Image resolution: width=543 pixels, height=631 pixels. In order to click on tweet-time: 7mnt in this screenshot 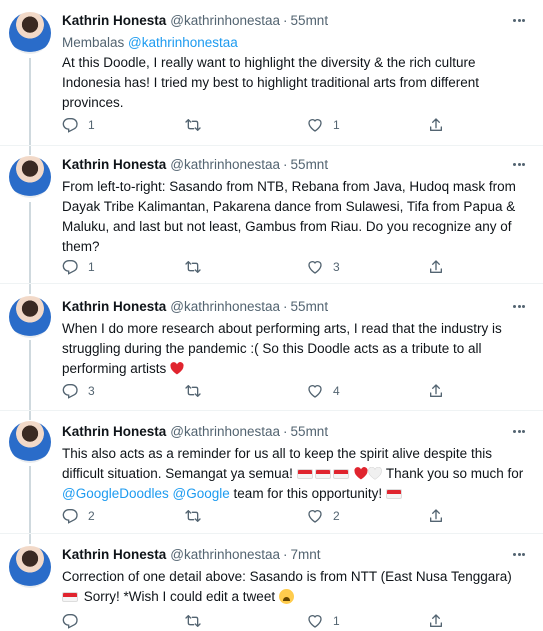, I will do `click(306, 554)`.